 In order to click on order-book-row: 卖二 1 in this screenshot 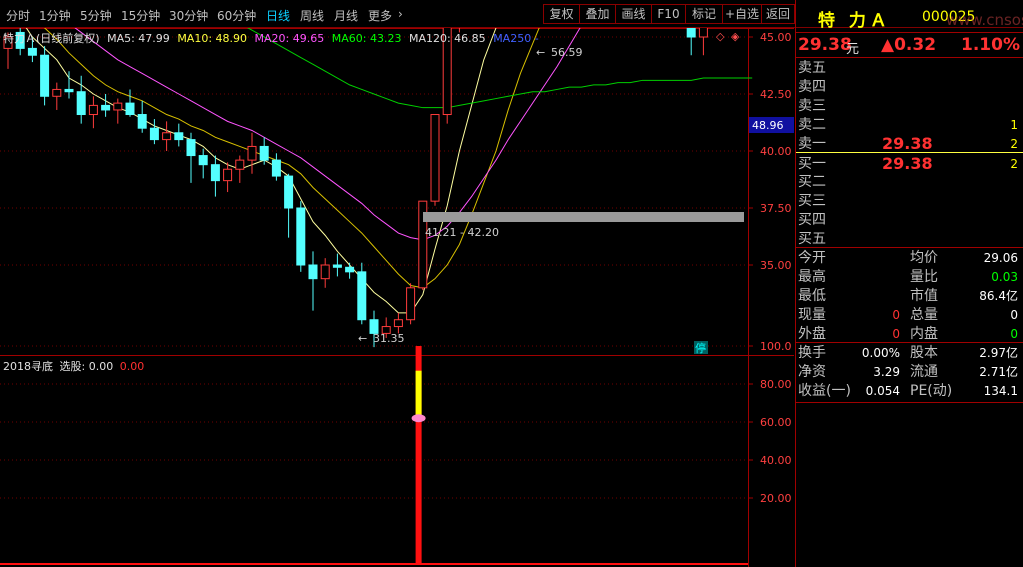, I will do `click(910, 125)`.